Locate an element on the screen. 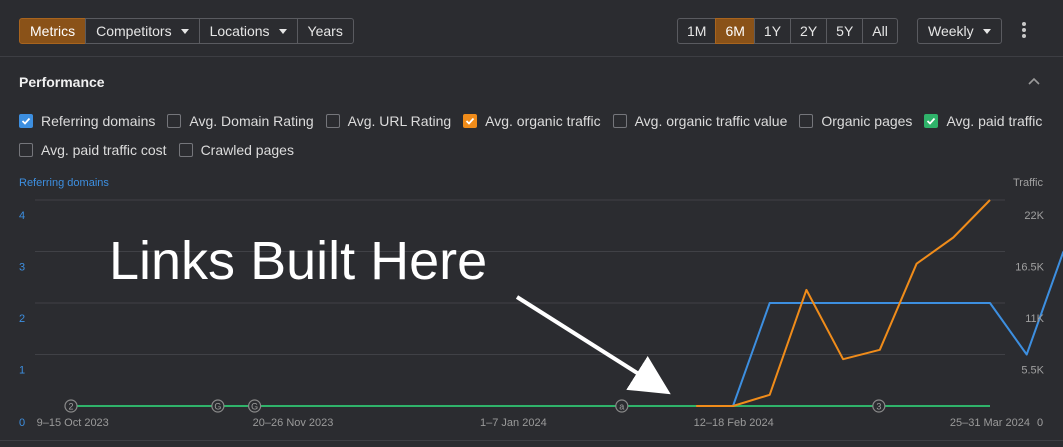  metric-toggle-avg-paid-traffic: Avg. paid traffic is located at coordinates (983, 121).